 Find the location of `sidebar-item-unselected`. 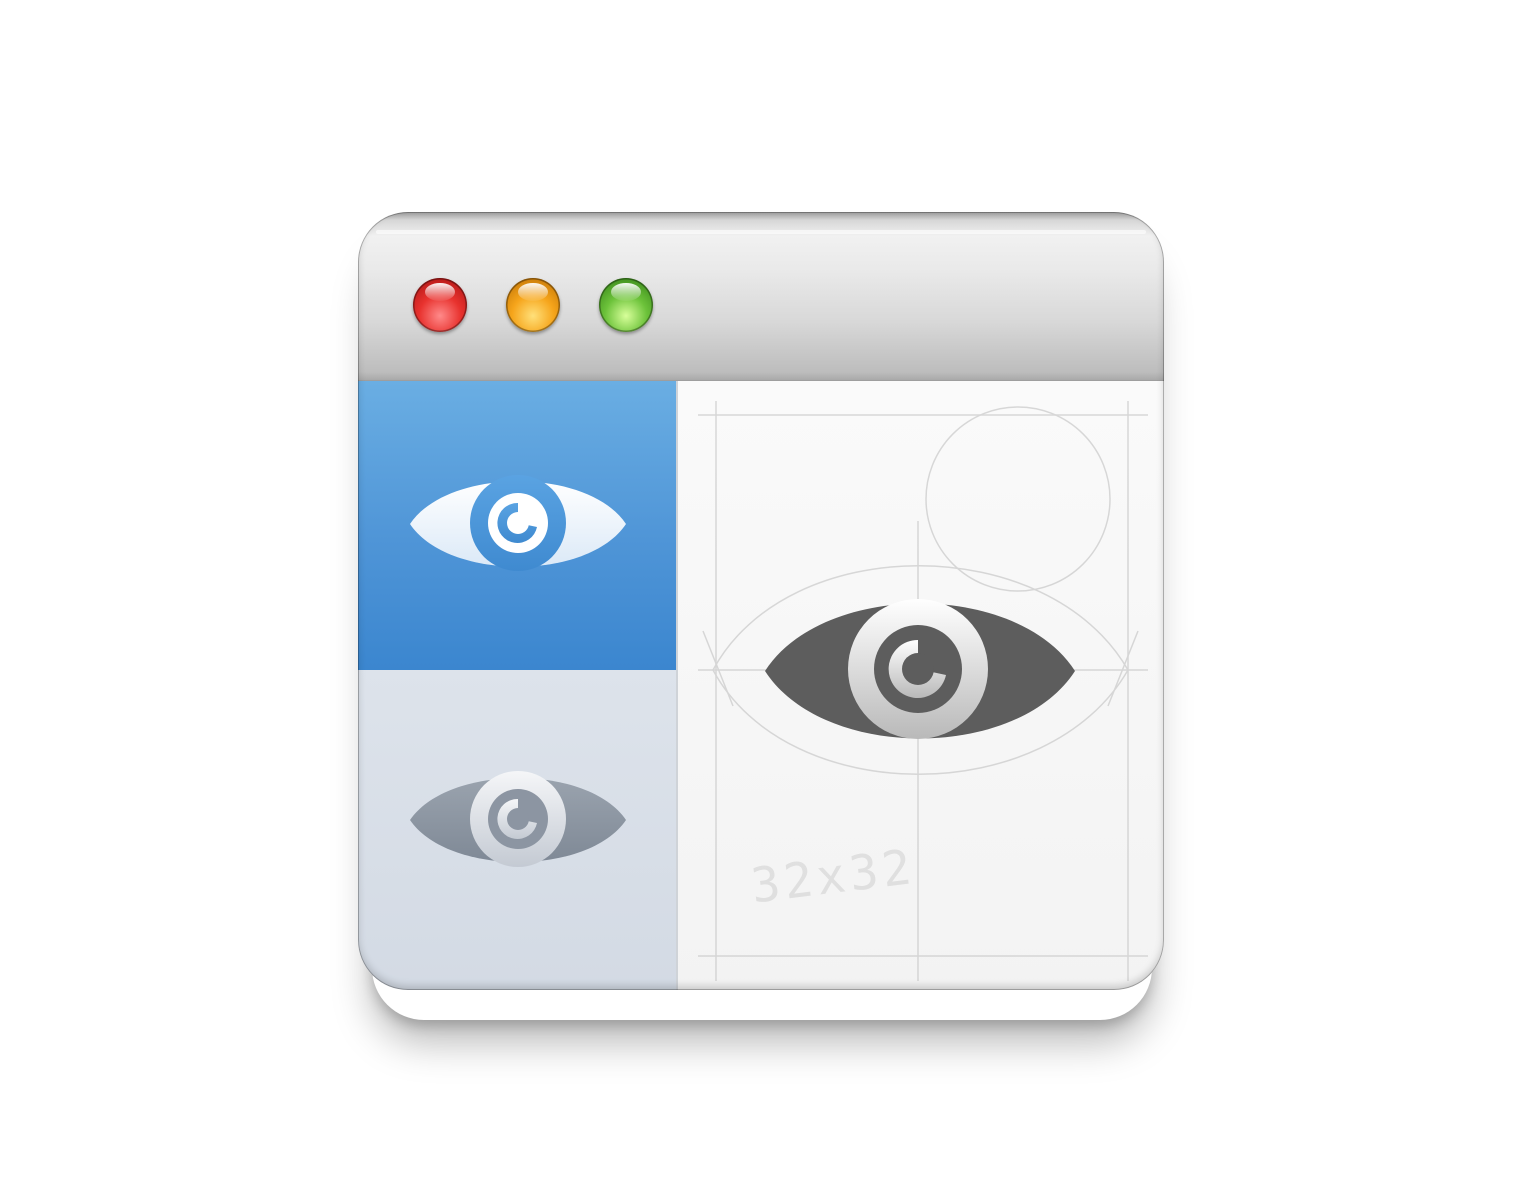

sidebar-item-unselected is located at coordinates (517, 830).